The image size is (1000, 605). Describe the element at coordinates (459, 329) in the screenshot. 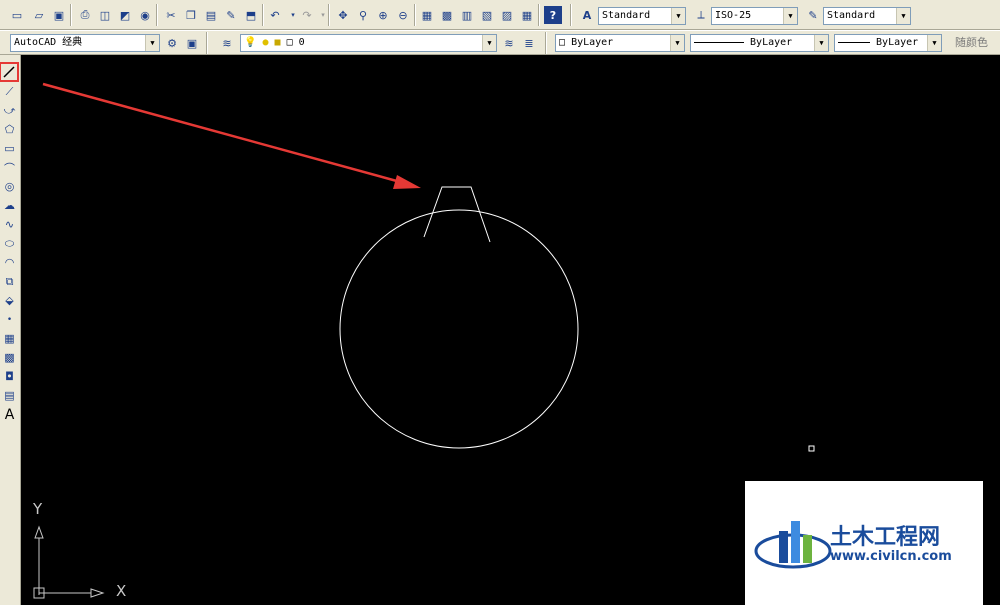

I see `drawn-circle` at that location.